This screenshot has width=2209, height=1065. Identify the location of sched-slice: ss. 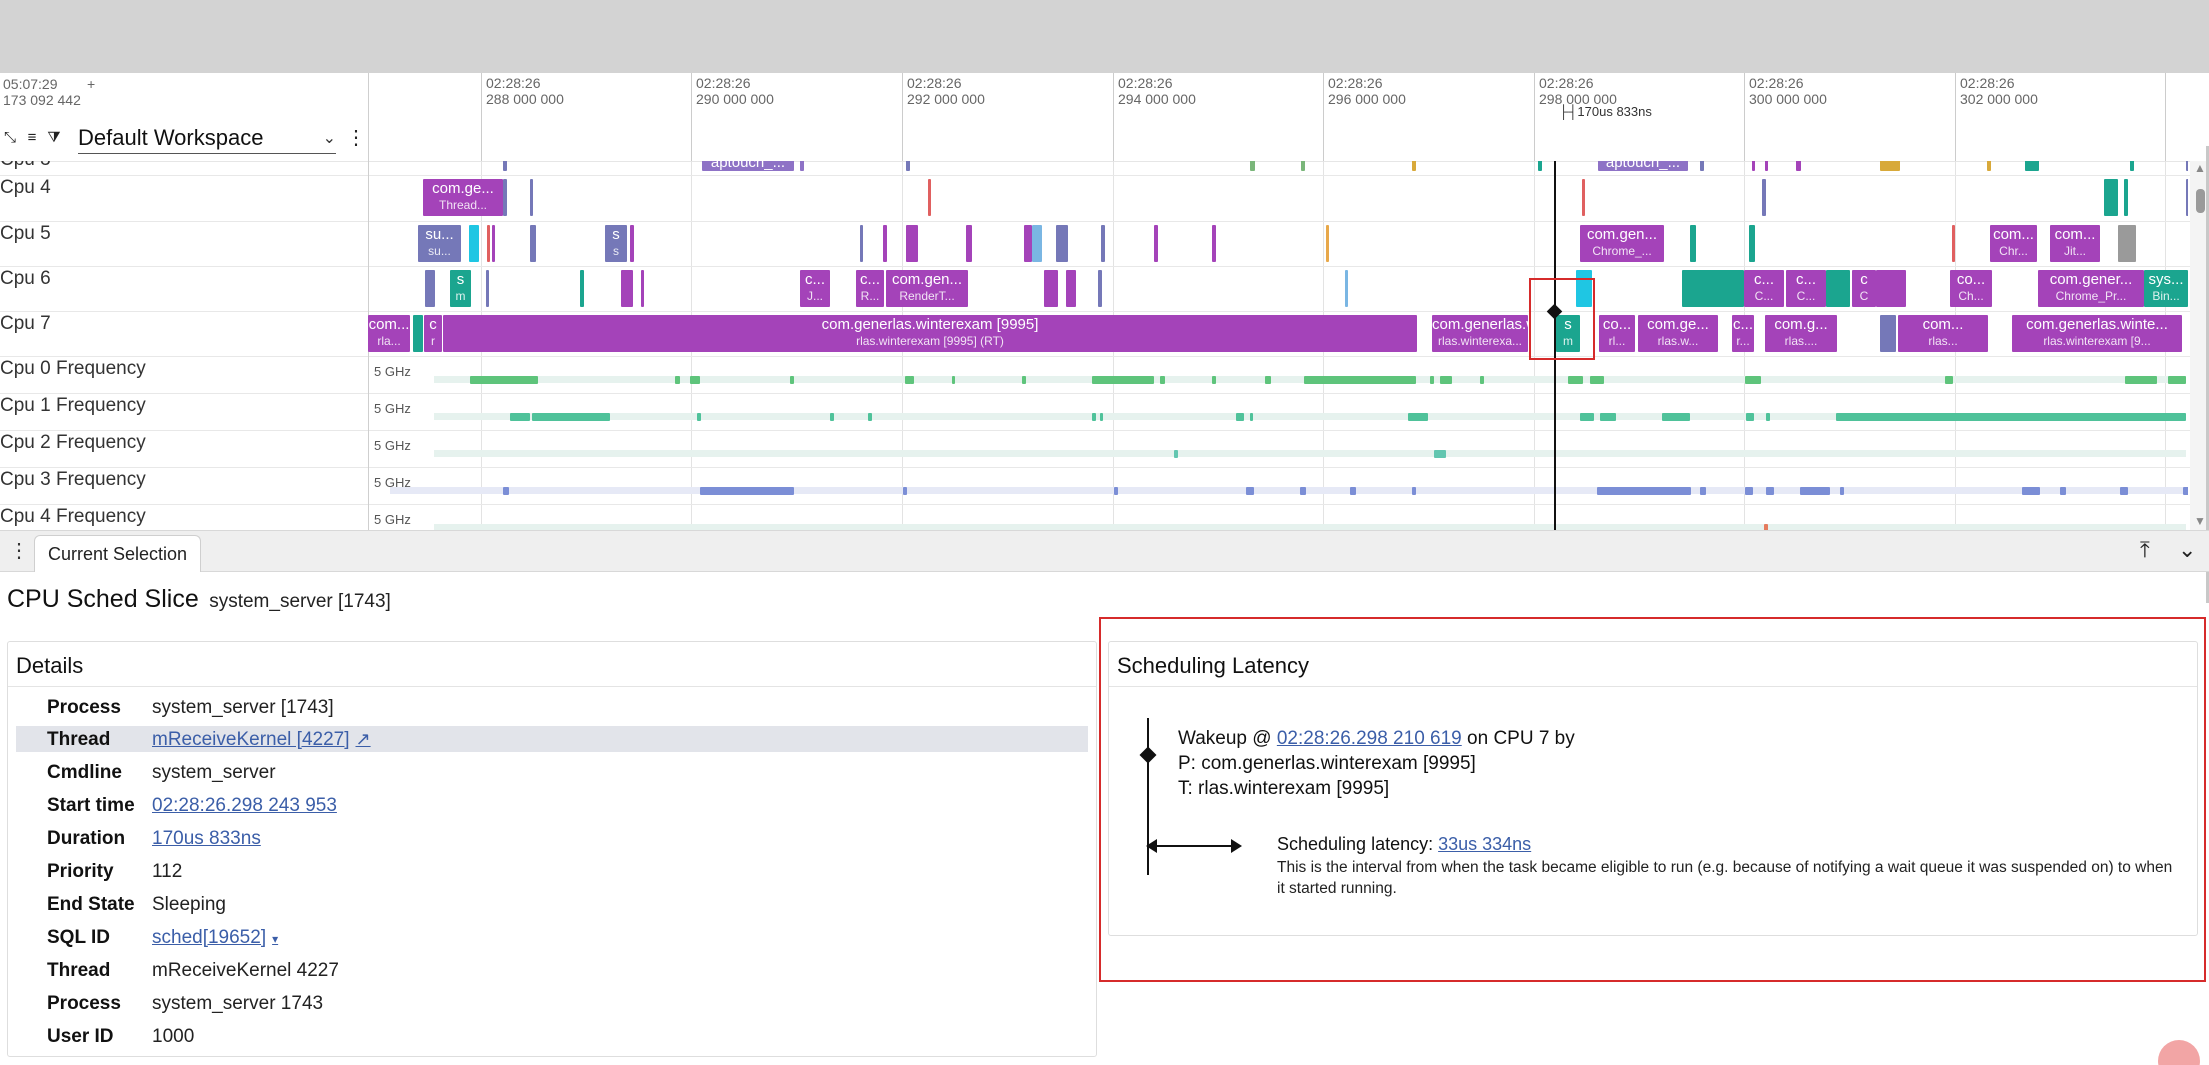
(616, 243).